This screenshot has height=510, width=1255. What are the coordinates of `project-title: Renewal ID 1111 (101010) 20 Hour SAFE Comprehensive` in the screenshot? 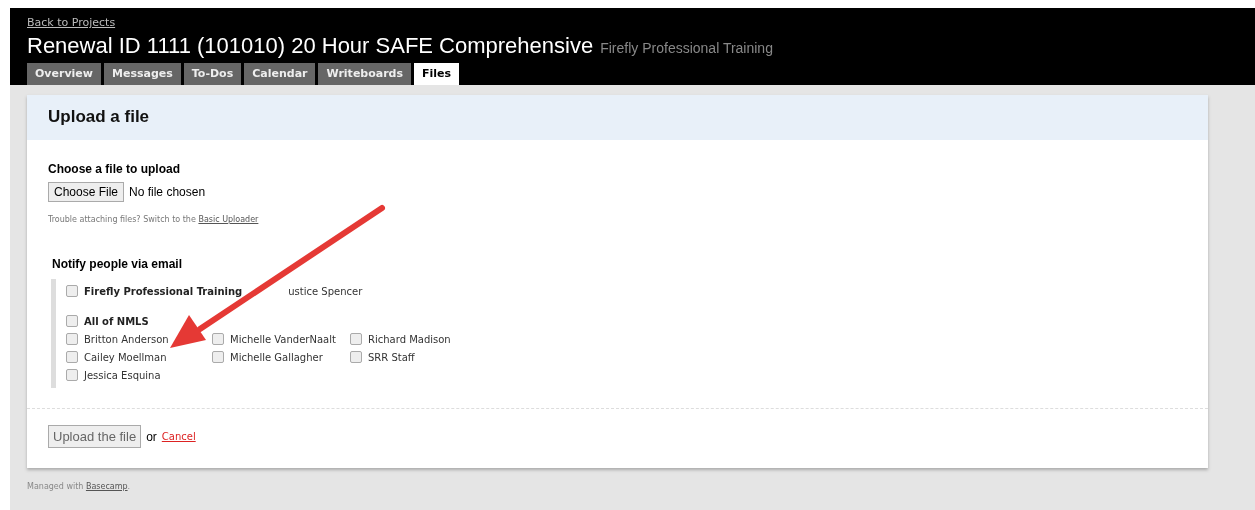 It's located at (310, 46).